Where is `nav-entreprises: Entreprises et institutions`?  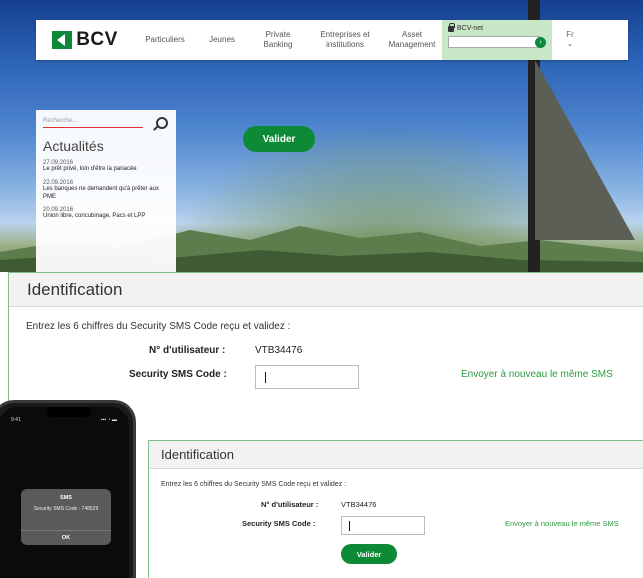 nav-entreprises: Entreprises et institutions is located at coordinates (345, 40).